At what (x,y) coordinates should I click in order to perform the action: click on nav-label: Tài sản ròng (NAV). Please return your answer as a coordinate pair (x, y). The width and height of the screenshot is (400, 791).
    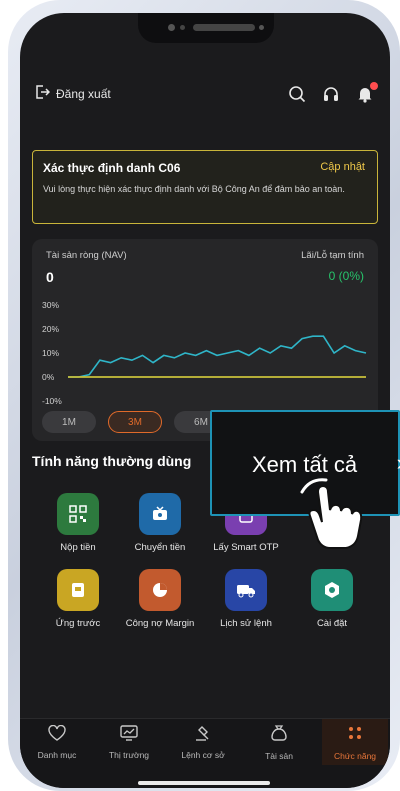
    Looking at the image, I should click on (86, 255).